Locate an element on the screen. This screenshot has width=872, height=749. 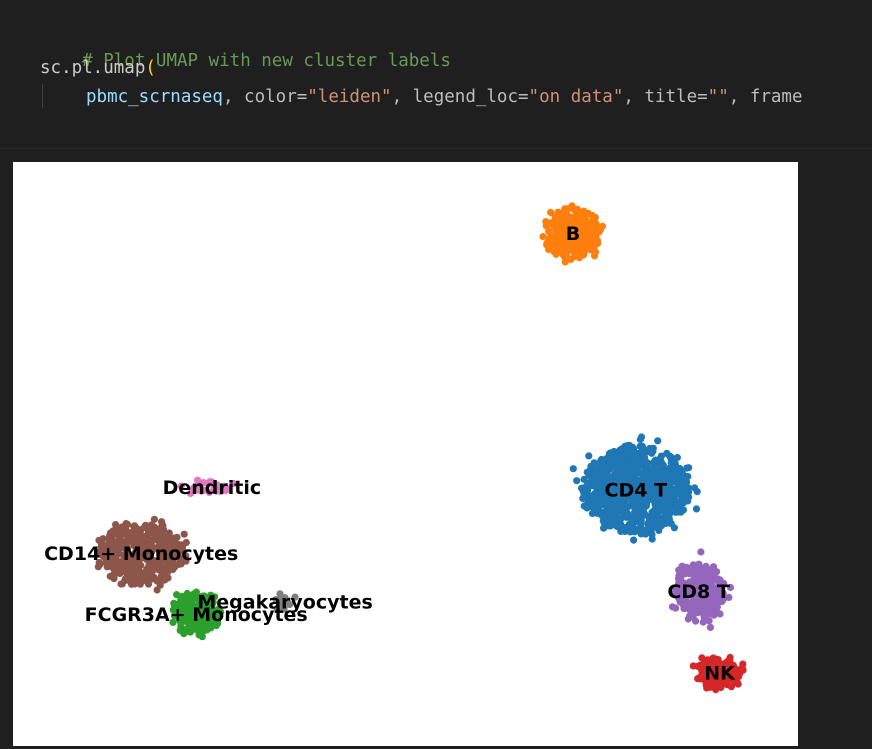
code-arg-object: pbmc_scrnaseq is located at coordinates (154, 97).